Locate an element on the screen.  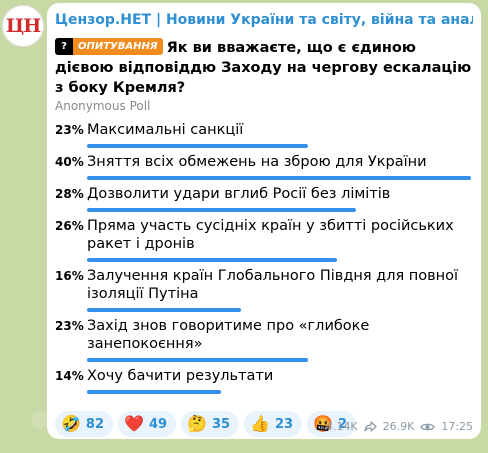
reaction-heart: ❤️ 49 is located at coordinates (147, 424).